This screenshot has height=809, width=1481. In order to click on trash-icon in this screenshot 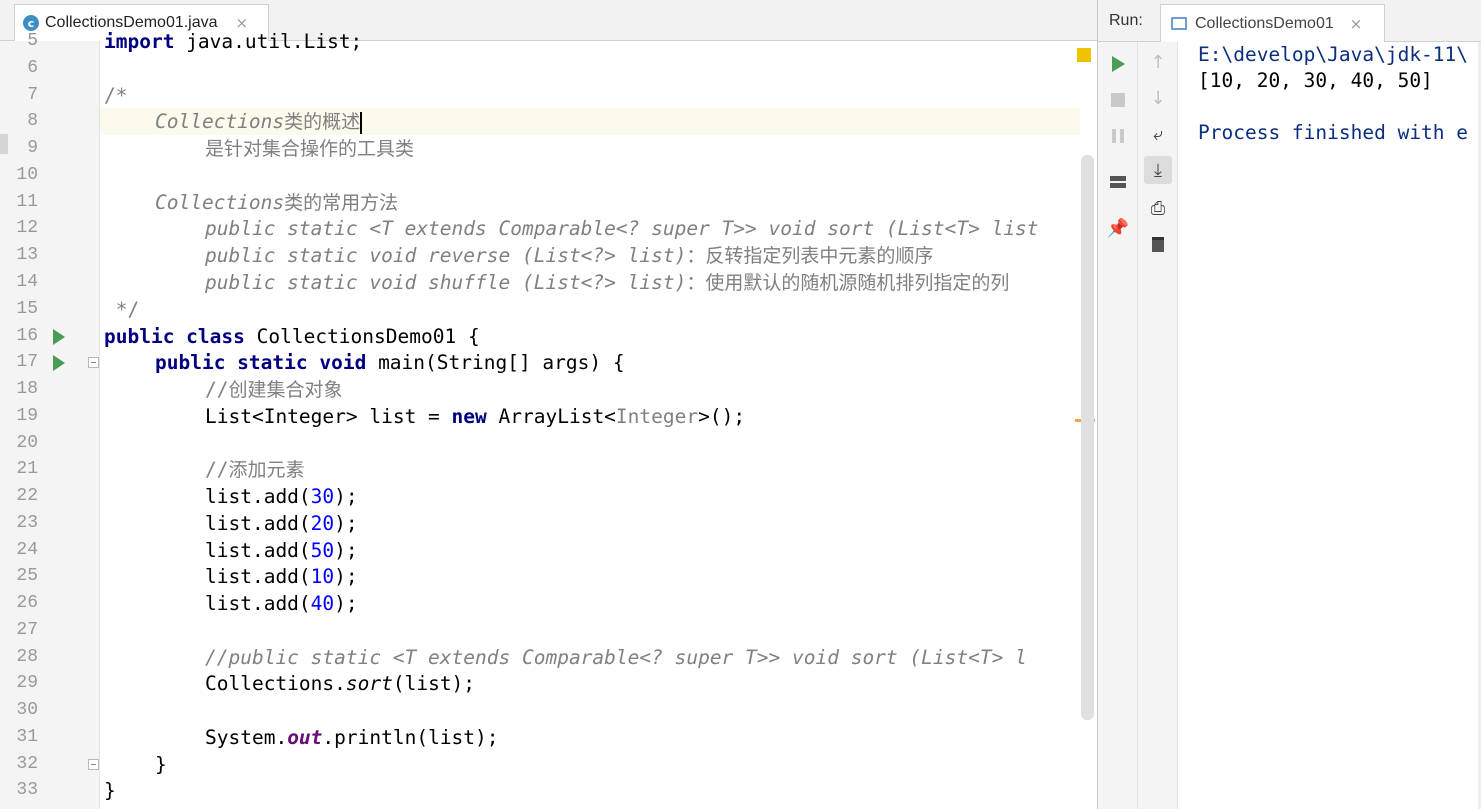, I will do `click(1158, 244)`.